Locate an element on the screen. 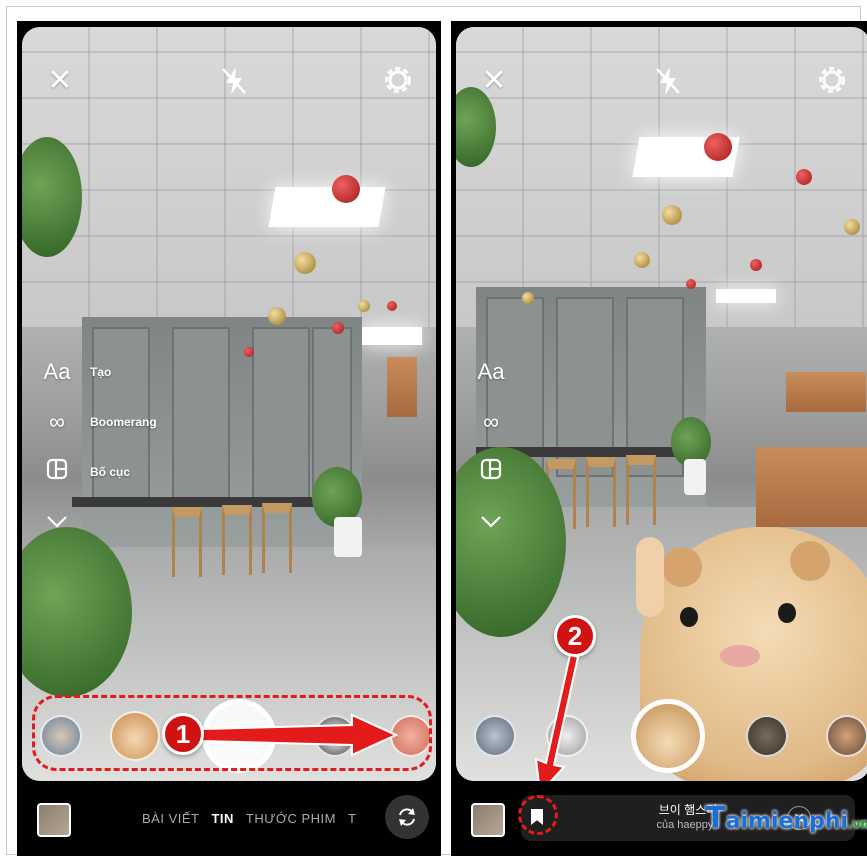  mode-selector: BÀI VIẾT TIN THƯỚC PHIM T is located at coordinates (249, 818).